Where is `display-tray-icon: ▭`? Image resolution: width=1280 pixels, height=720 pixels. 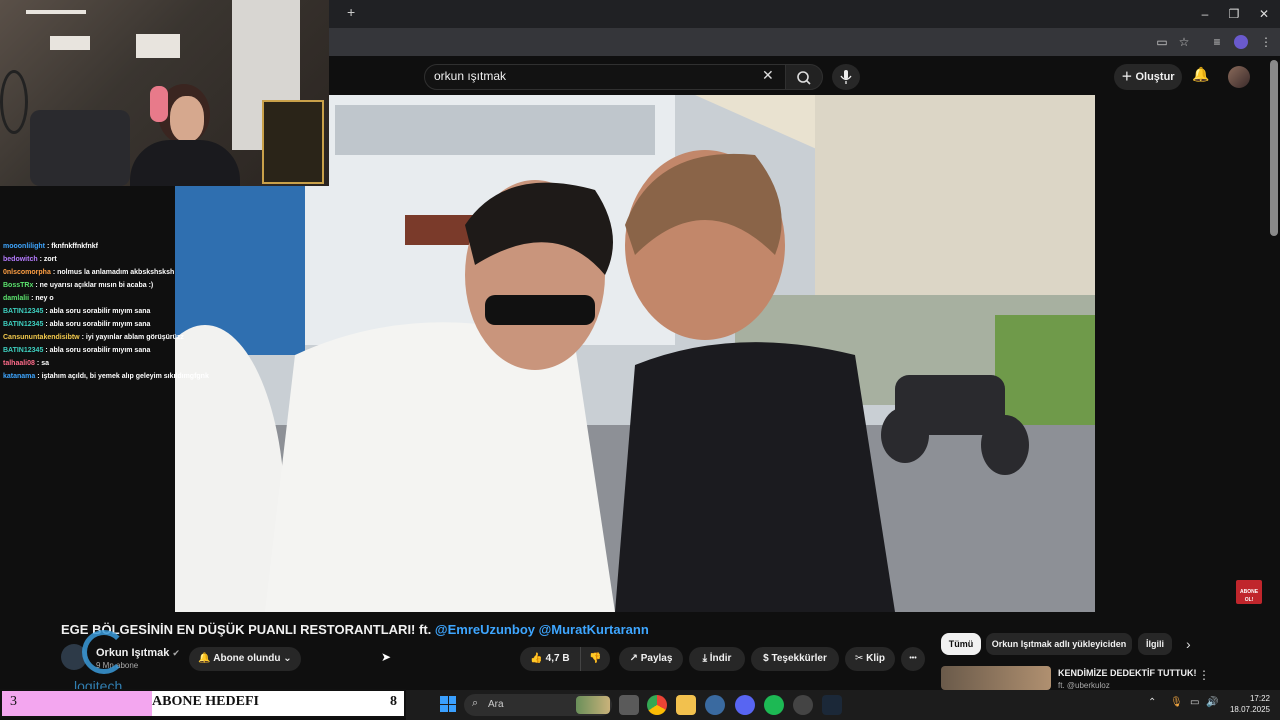 display-tray-icon: ▭ is located at coordinates (1194, 702).